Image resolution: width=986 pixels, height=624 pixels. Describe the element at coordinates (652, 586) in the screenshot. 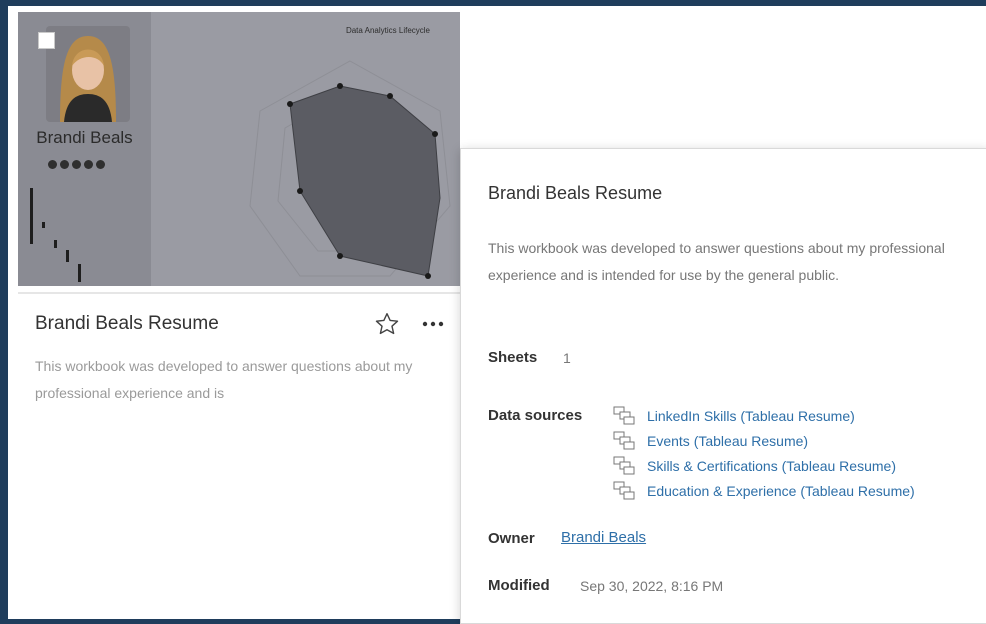

I see `modified-date: Sep 30, 2022, 8:16 PM` at that location.